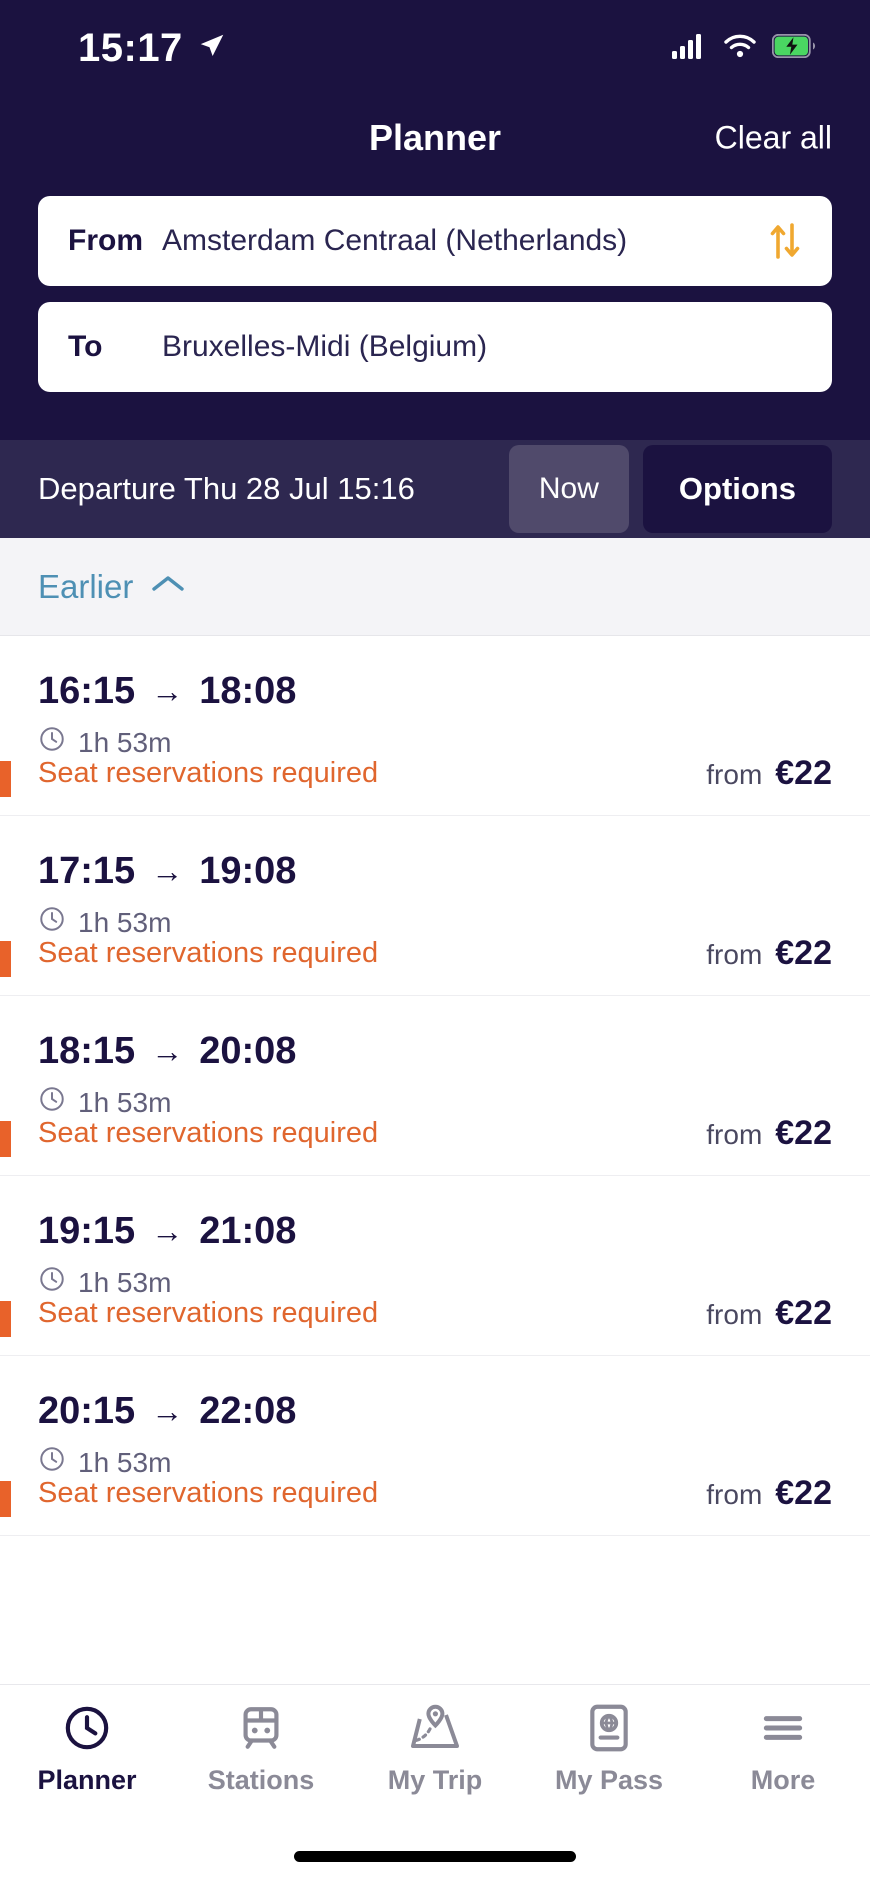 The height and width of the screenshot is (1884, 870). Describe the element at coordinates (105, 240) in the screenshot. I see `from-label: From` at that location.